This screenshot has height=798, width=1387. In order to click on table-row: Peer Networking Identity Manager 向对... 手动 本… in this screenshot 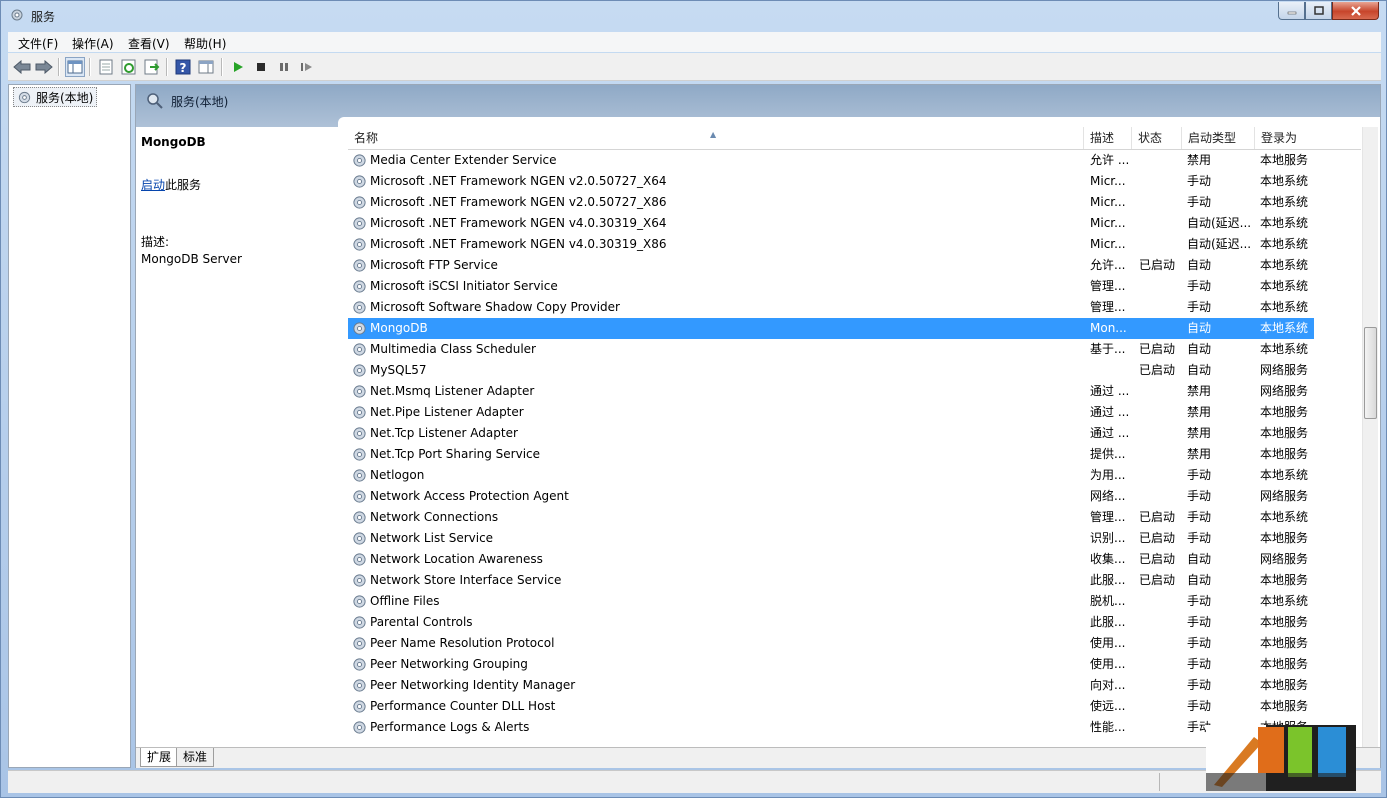, I will do `click(831, 685)`.